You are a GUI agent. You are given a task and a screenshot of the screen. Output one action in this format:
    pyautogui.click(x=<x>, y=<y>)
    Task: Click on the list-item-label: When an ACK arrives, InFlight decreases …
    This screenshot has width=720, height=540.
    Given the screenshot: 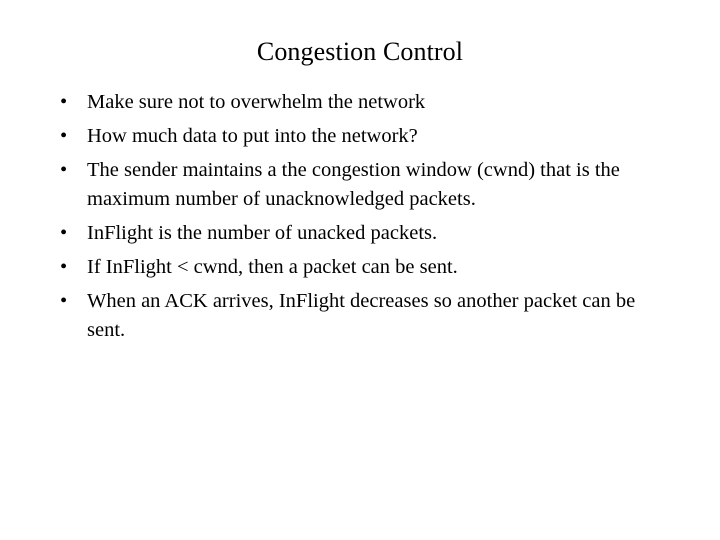 What is the action you would take?
    pyautogui.click(x=361, y=316)
    